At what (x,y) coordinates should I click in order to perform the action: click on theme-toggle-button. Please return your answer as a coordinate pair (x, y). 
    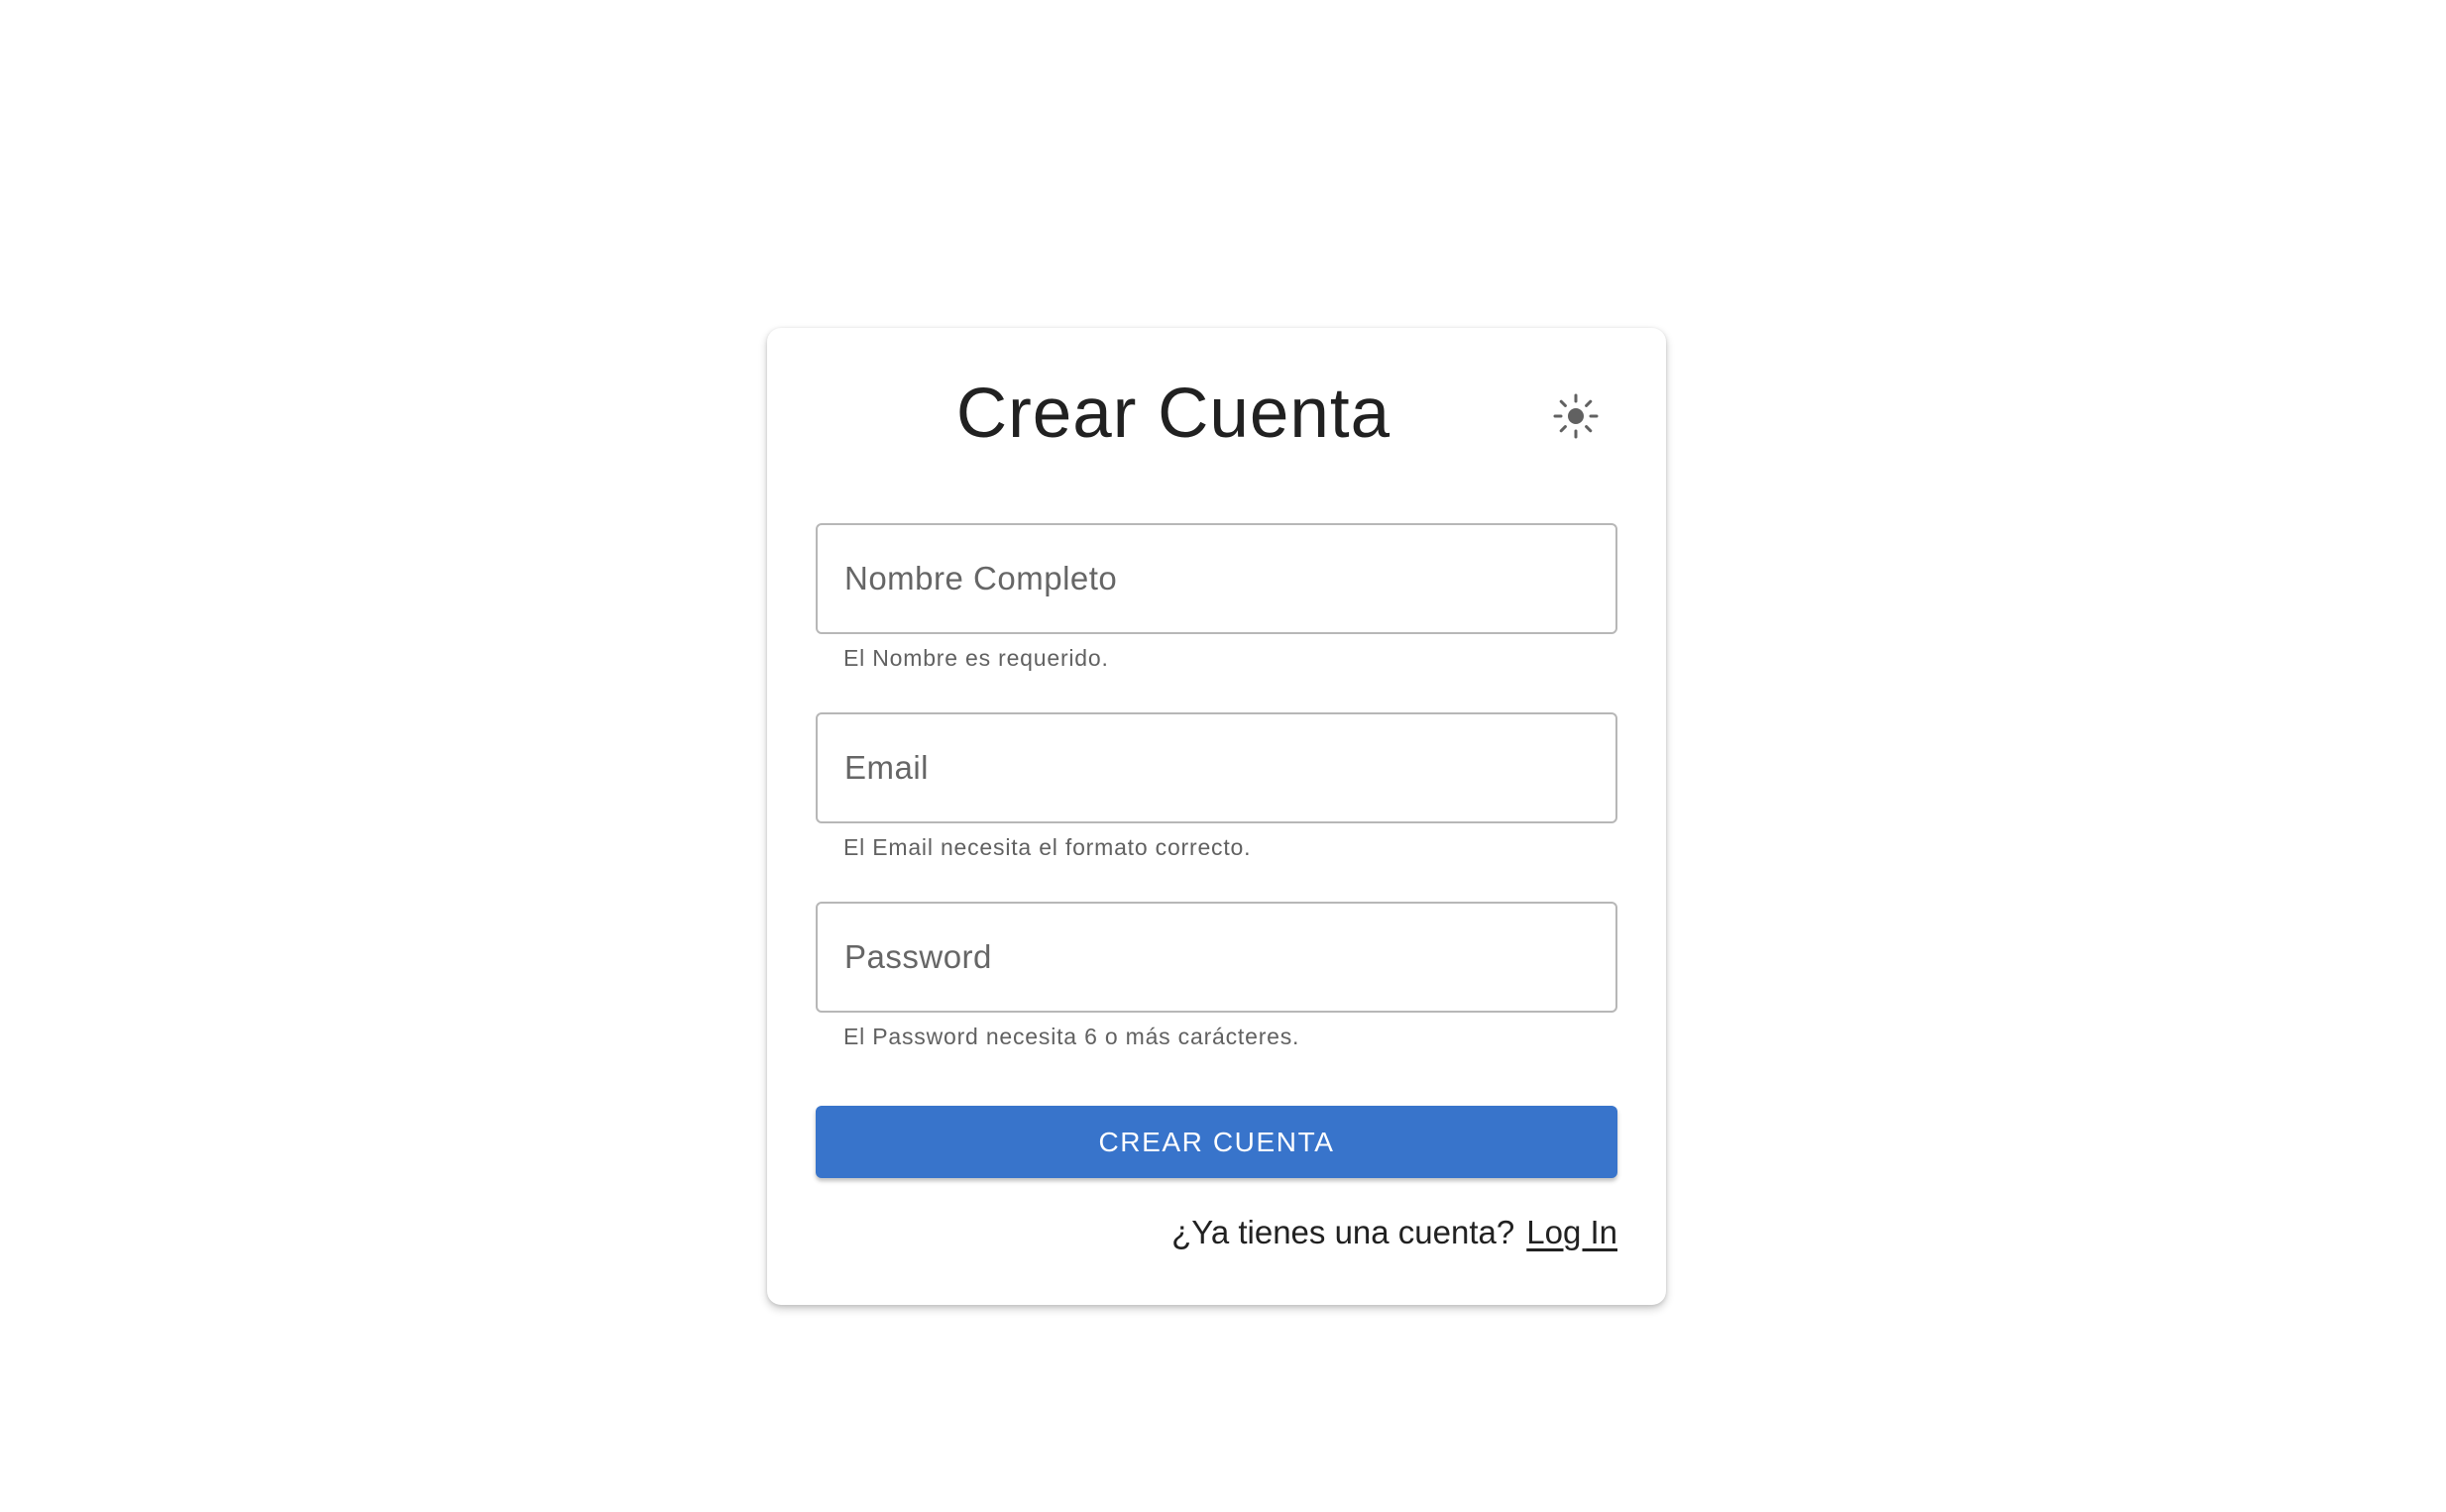
    Looking at the image, I should click on (1576, 416).